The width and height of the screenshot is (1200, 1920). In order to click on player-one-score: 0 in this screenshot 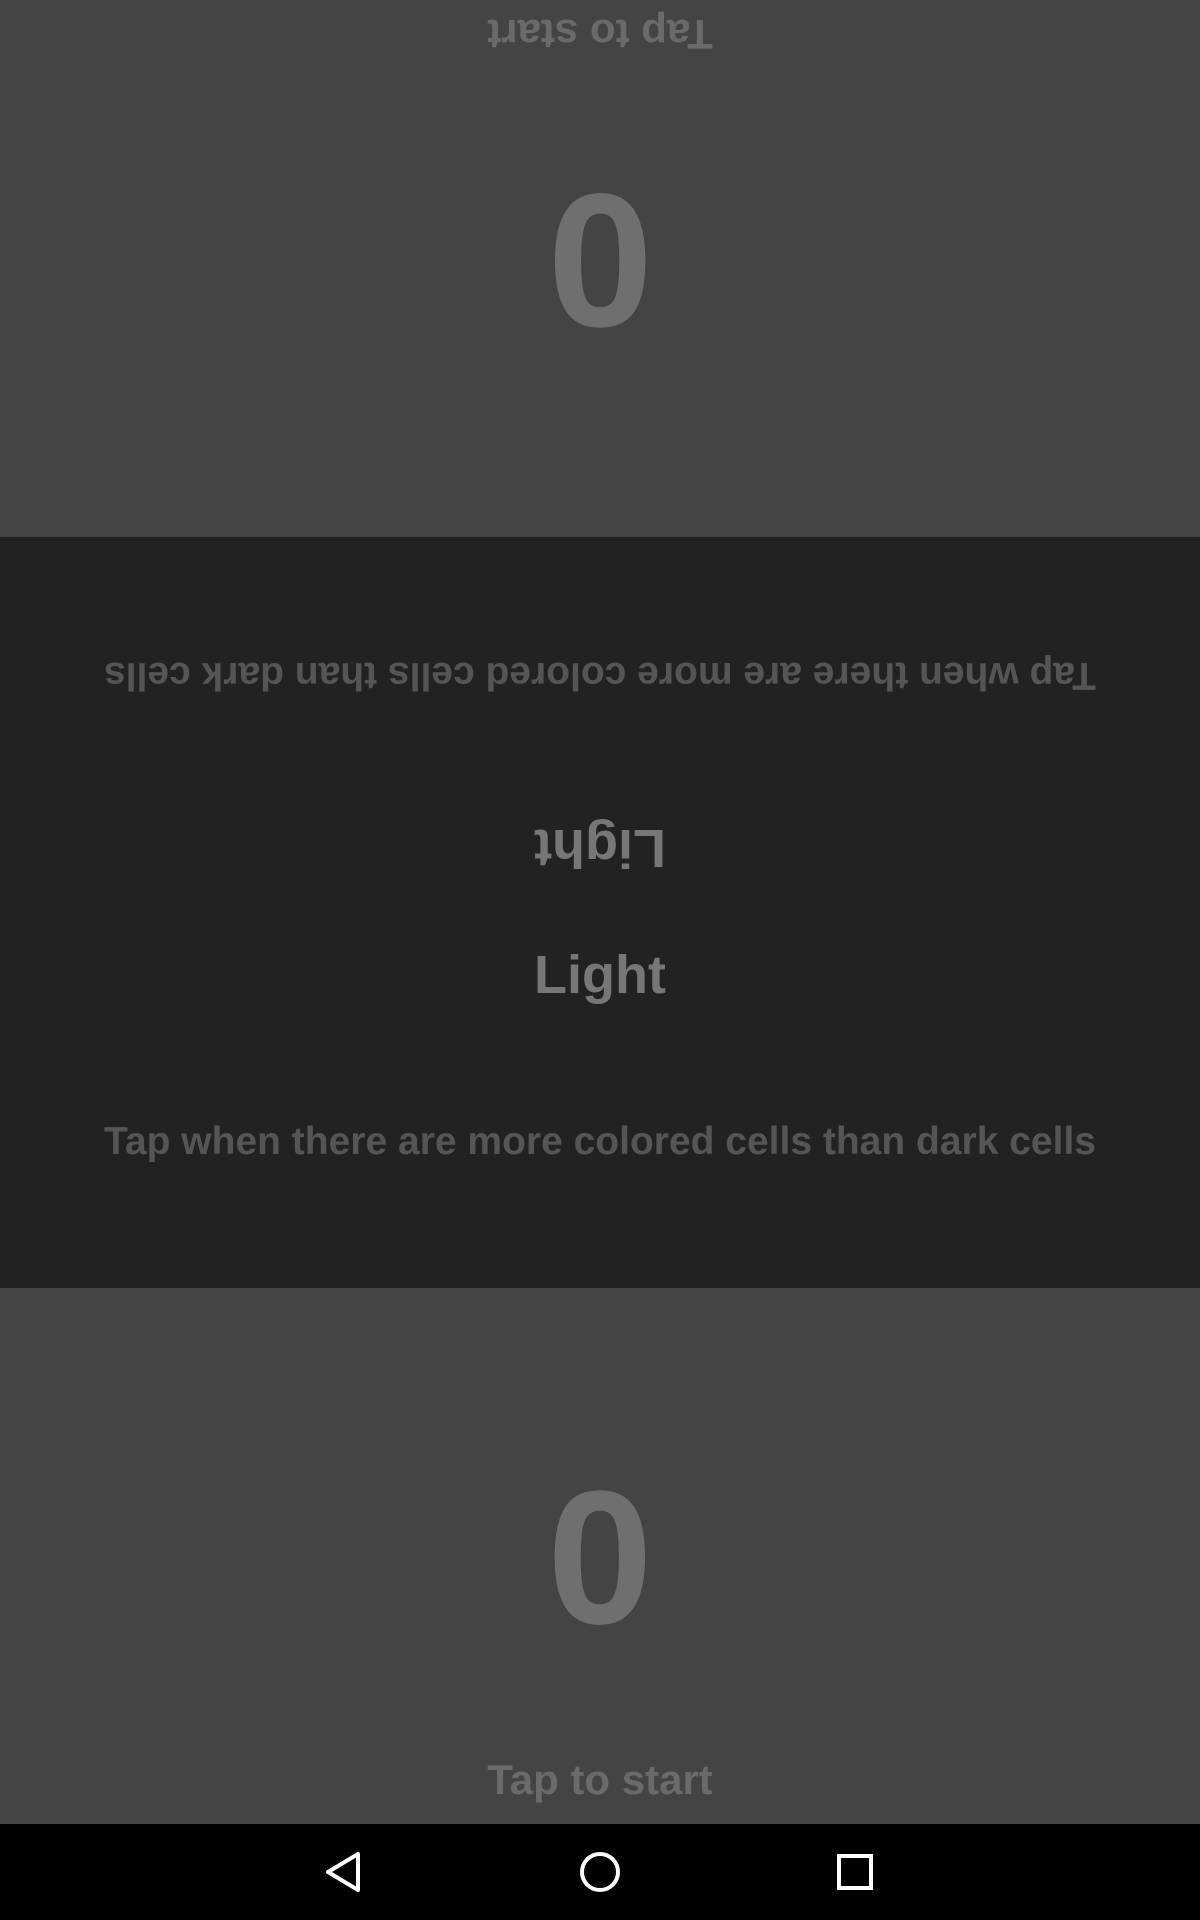, I will do `click(600, 1558)`.